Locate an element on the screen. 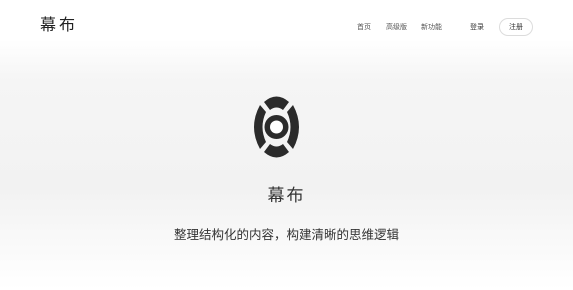 This screenshot has height=290, width=573. register-button: 注册 is located at coordinates (516, 27).